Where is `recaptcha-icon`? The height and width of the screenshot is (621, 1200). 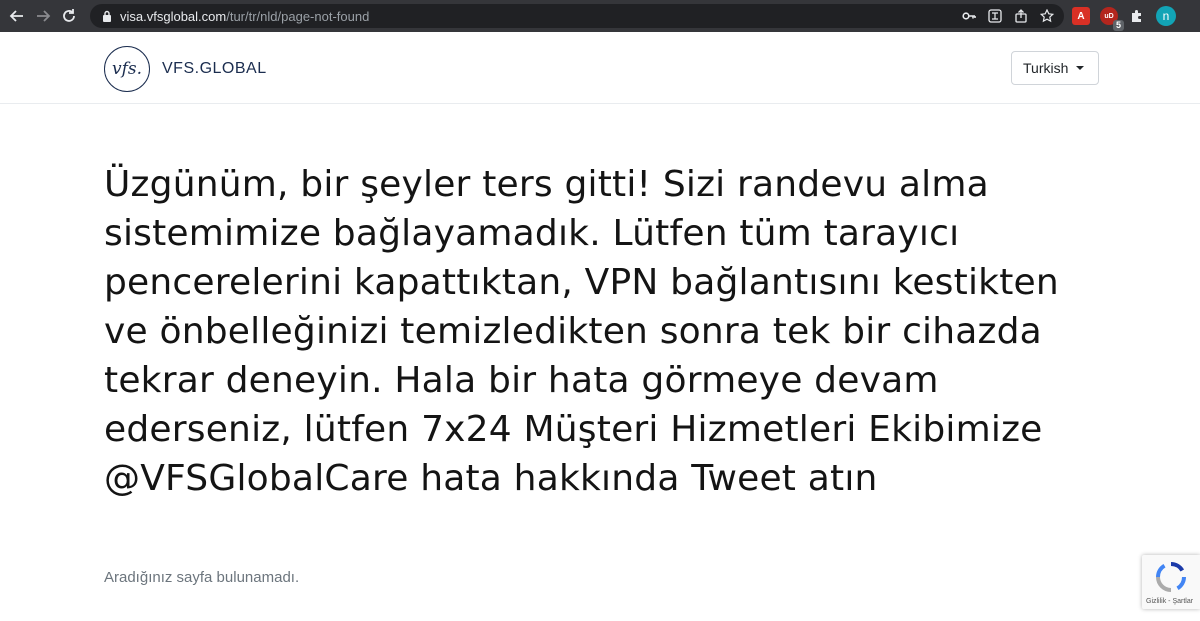
recaptcha-icon is located at coordinates (1171, 579).